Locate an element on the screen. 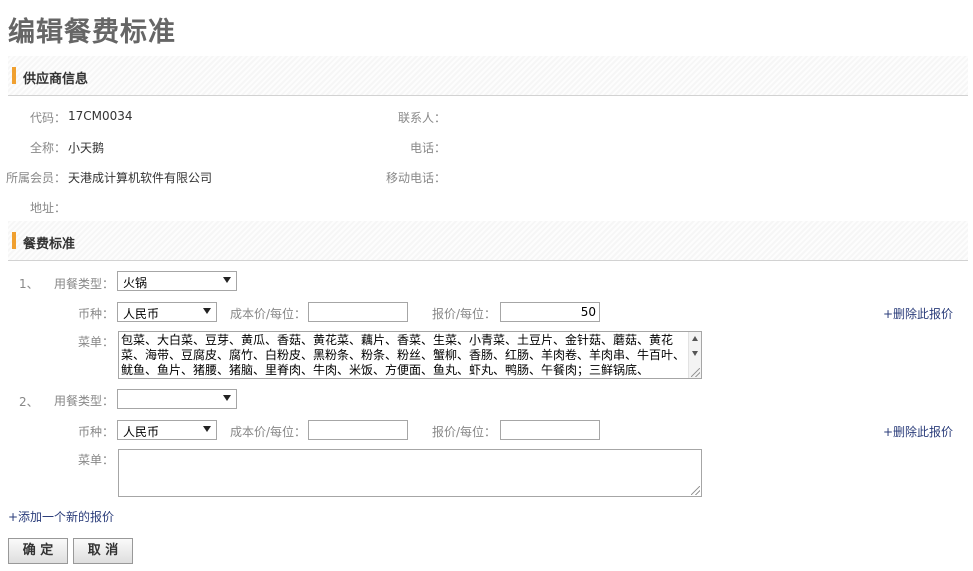 The image size is (973, 571). quote-input is located at coordinates (550, 430).